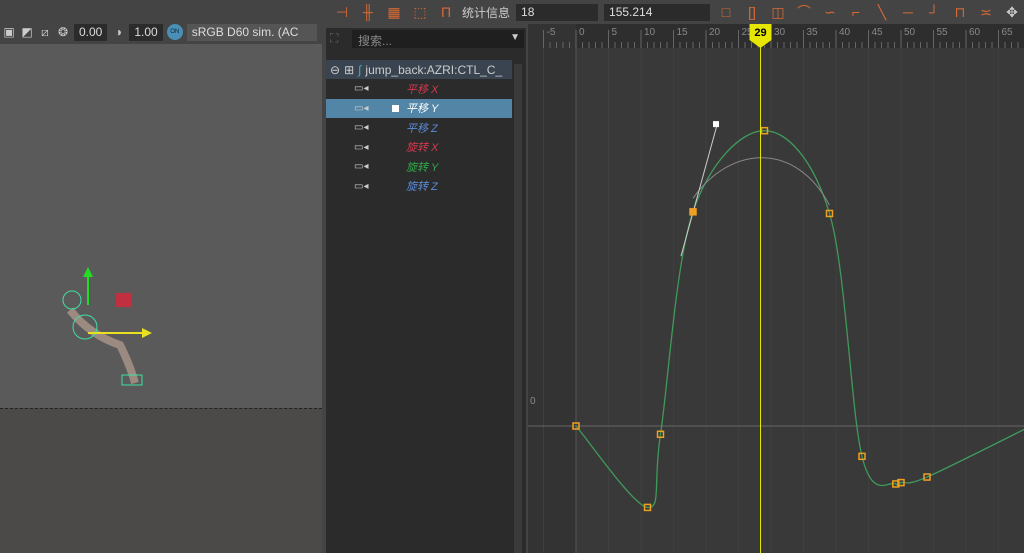 This screenshot has width=1024, height=553. What do you see at coordinates (515, 37) in the screenshot?
I see `chevron-down-icon: ▼` at bounding box center [515, 37].